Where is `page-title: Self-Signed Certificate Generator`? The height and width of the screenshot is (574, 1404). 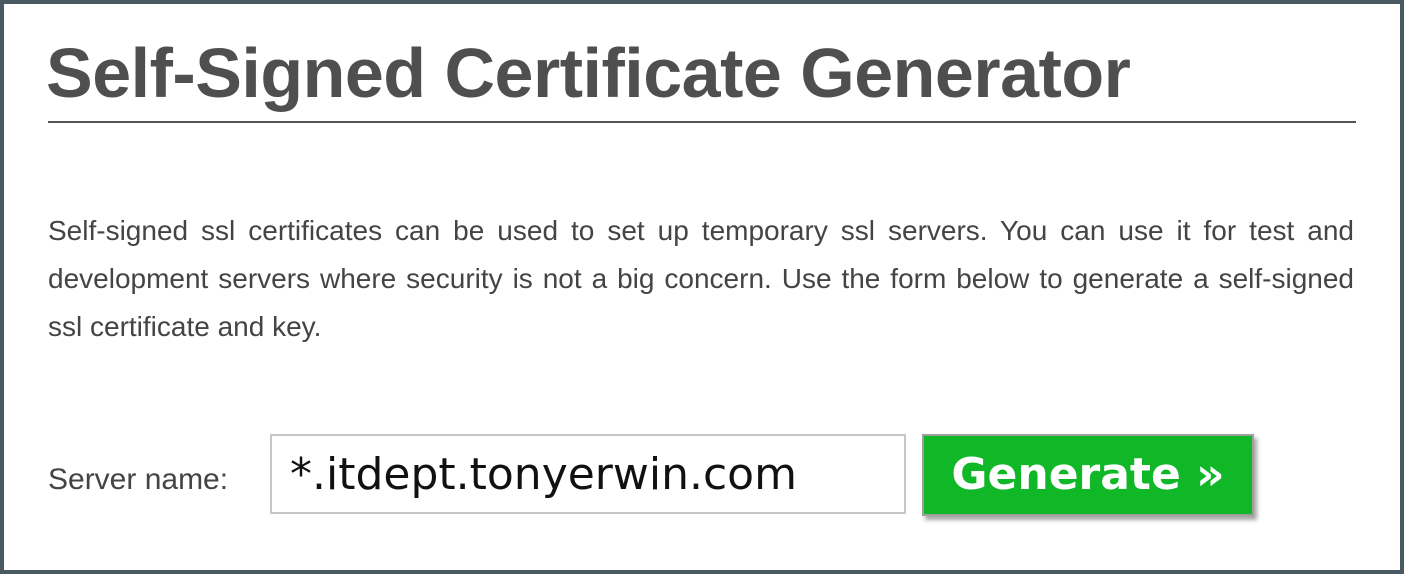 page-title: Self-Signed Certificate Generator is located at coordinates (588, 73).